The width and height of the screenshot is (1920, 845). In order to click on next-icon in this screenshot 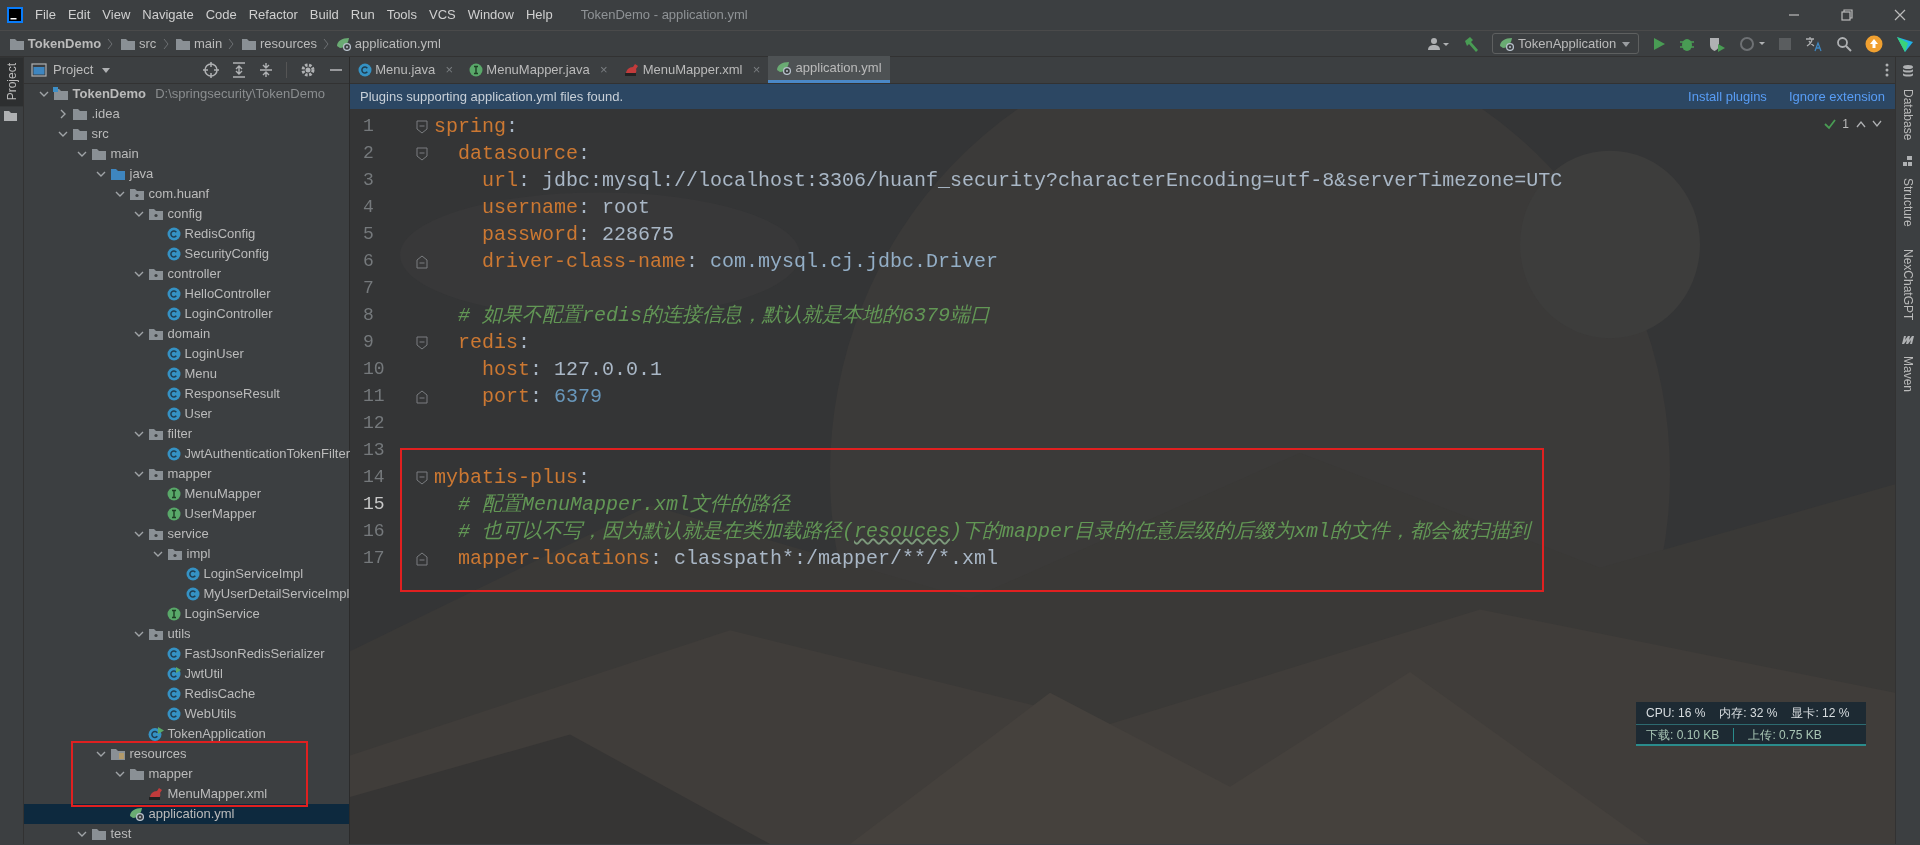, I will do `click(1877, 124)`.